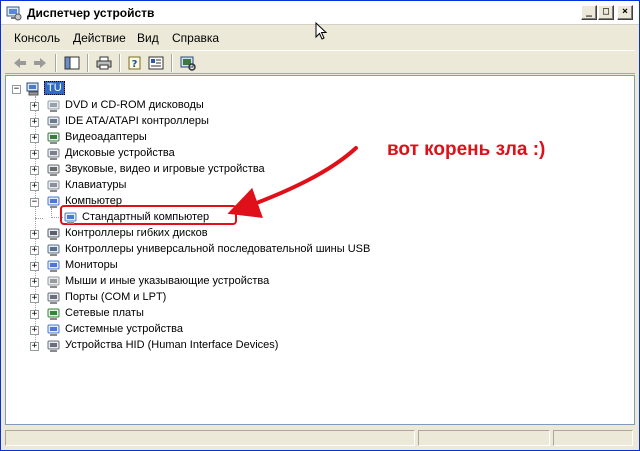  What do you see at coordinates (236, 122) in the screenshot?
I see `tree-node: IDE ATA/ATAPI контроллеры` at bounding box center [236, 122].